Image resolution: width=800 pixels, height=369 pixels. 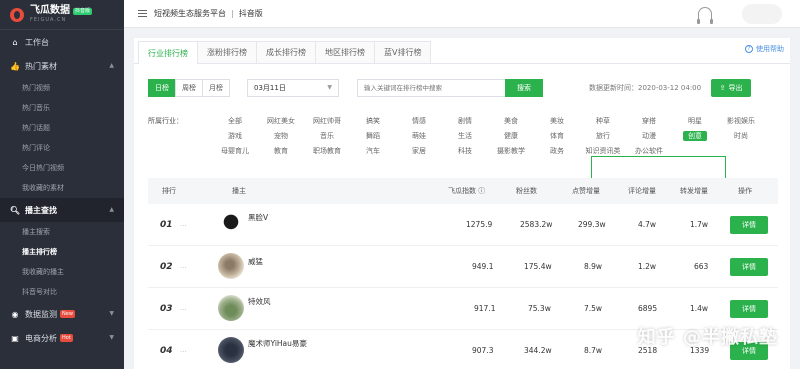 I want to click on rank-number: 01, so click(x=166, y=225).